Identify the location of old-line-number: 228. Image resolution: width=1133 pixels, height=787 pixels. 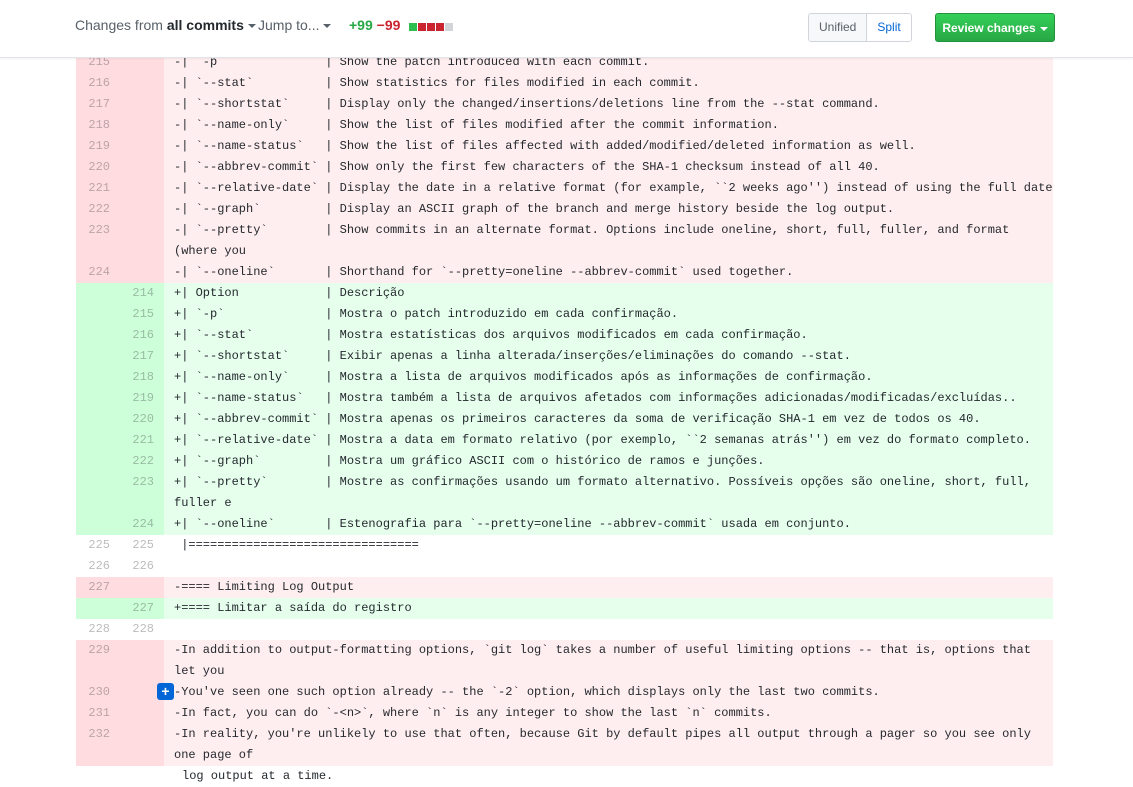
(98, 629).